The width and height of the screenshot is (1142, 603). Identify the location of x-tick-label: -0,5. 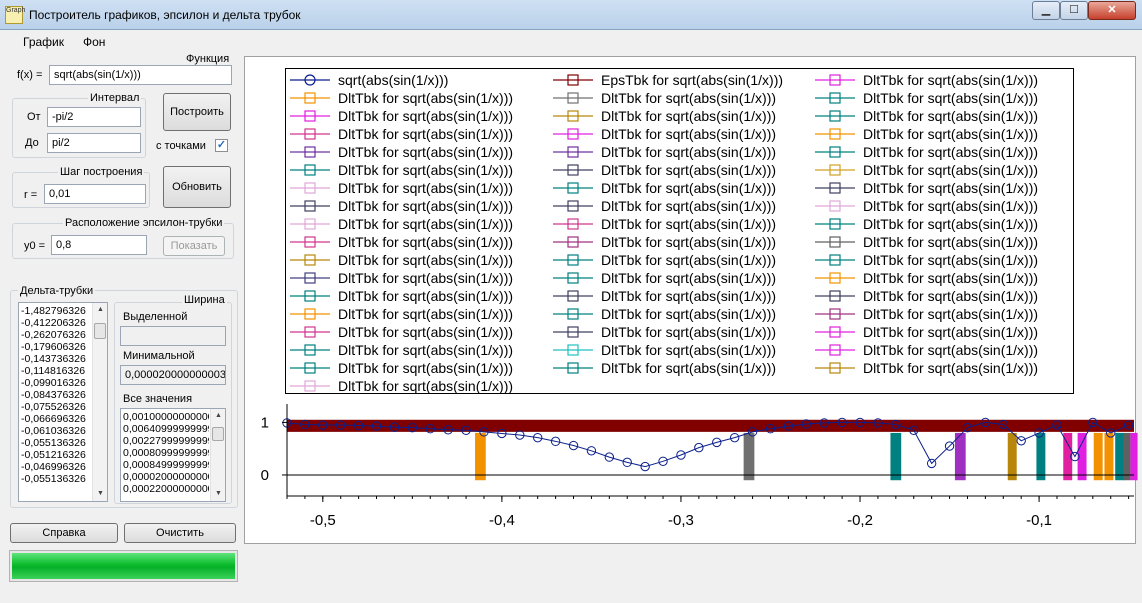
(323, 520).